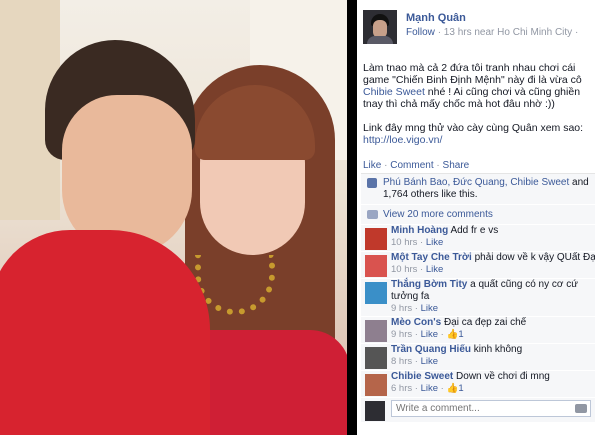 Image resolution: width=600 pixels, height=435 pixels. I want to click on view-more-label: View 20 more comments, so click(438, 214).